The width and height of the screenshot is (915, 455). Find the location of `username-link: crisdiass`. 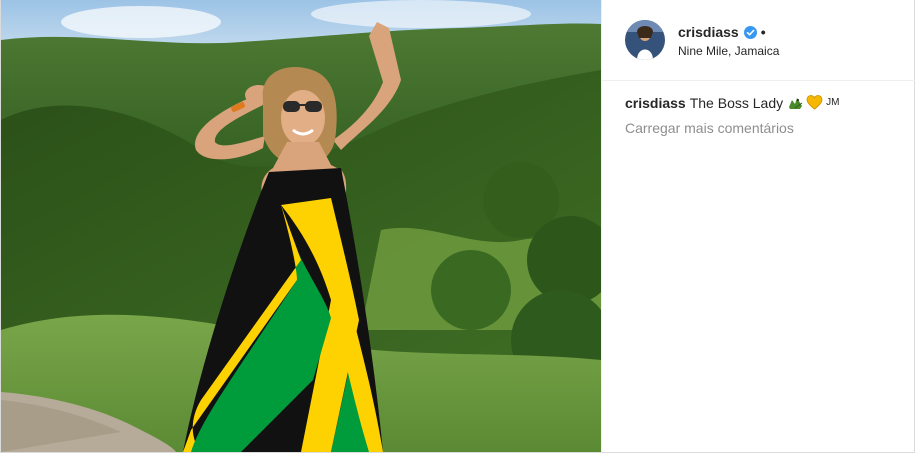

username-link: crisdiass is located at coordinates (708, 32).